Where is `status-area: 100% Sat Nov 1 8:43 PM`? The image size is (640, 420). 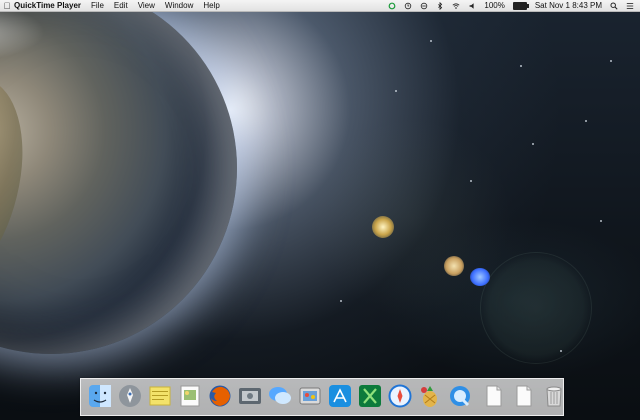
status-area: 100% Sat Nov 1 8:43 PM is located at coordinates (514, 5).